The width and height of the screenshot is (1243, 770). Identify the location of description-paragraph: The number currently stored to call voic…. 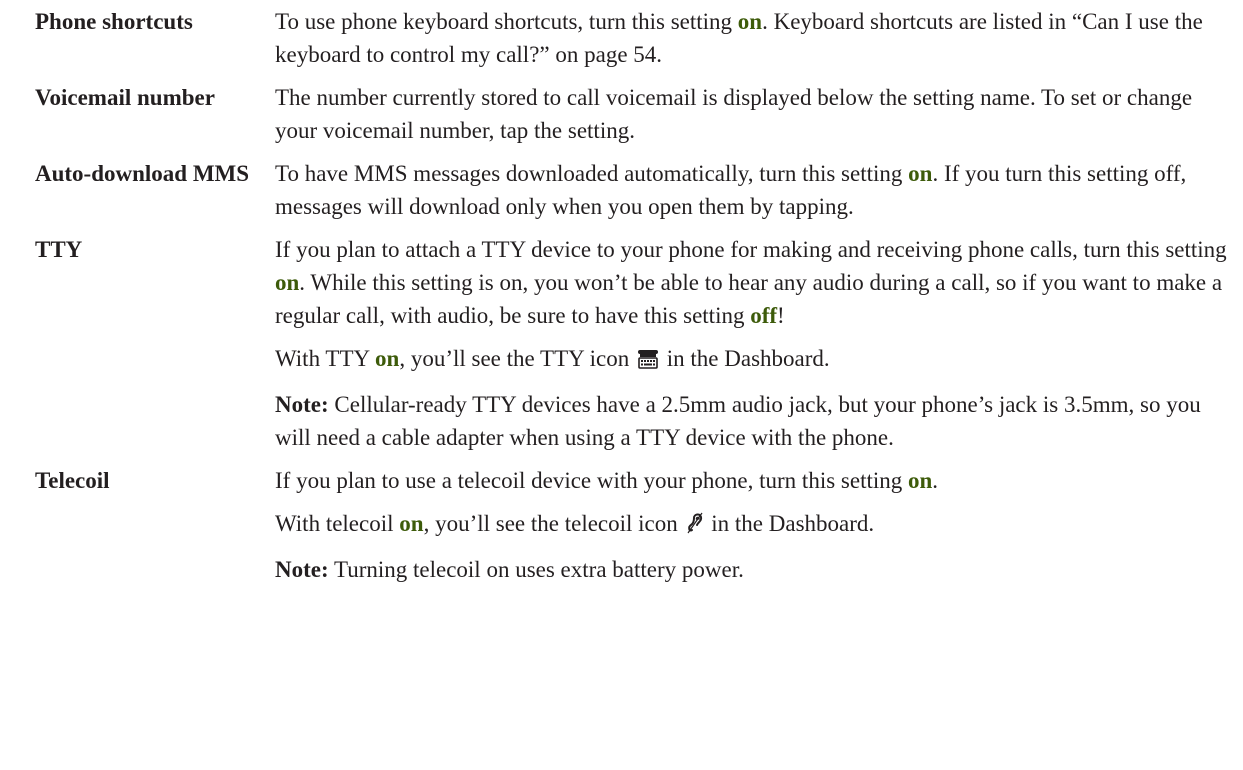
(734, 114).